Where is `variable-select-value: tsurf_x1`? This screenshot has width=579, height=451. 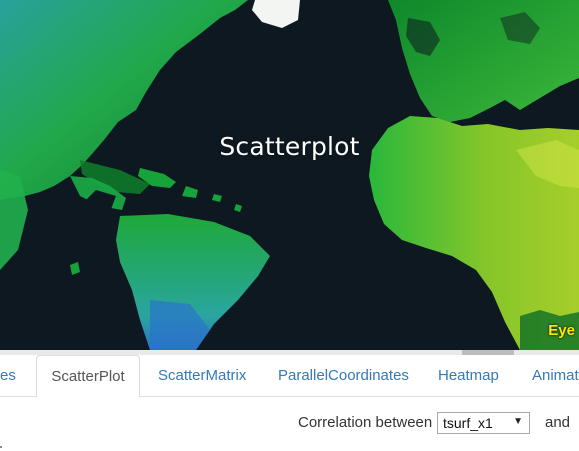
variable-select-value: tsurf_x1 is located at coordinates (468, 423).